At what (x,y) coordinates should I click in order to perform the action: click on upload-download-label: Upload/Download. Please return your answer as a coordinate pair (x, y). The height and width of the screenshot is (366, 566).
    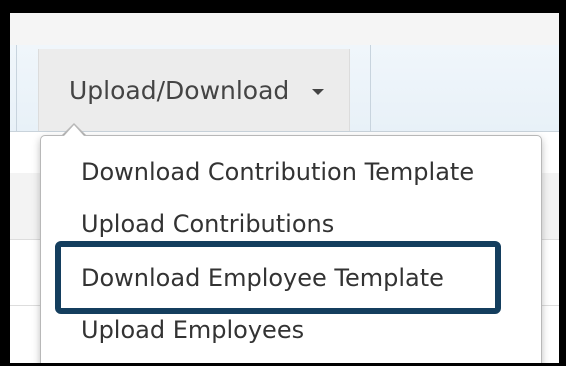
    Looking at the image, I should click on (179, 90).